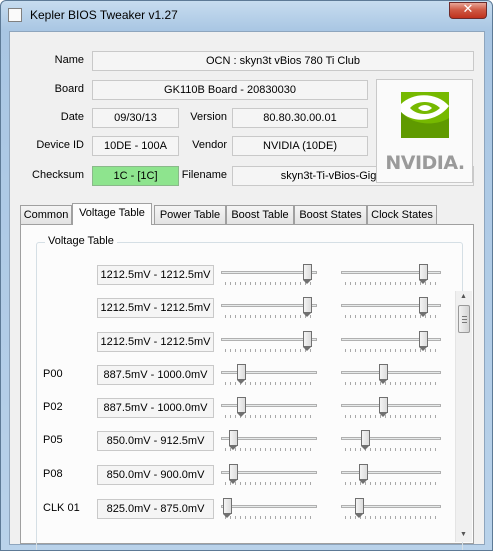  Describe the element at coordinates (155, 509) in the screenshot. I see `voltage-range-field: 825.0mV - 875.0mV` at that location.